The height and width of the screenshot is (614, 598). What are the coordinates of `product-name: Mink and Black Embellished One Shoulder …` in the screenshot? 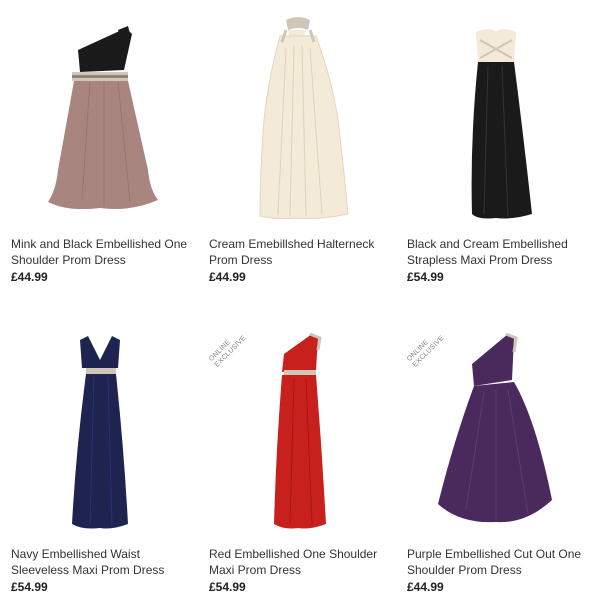 It's located at (103, 252).